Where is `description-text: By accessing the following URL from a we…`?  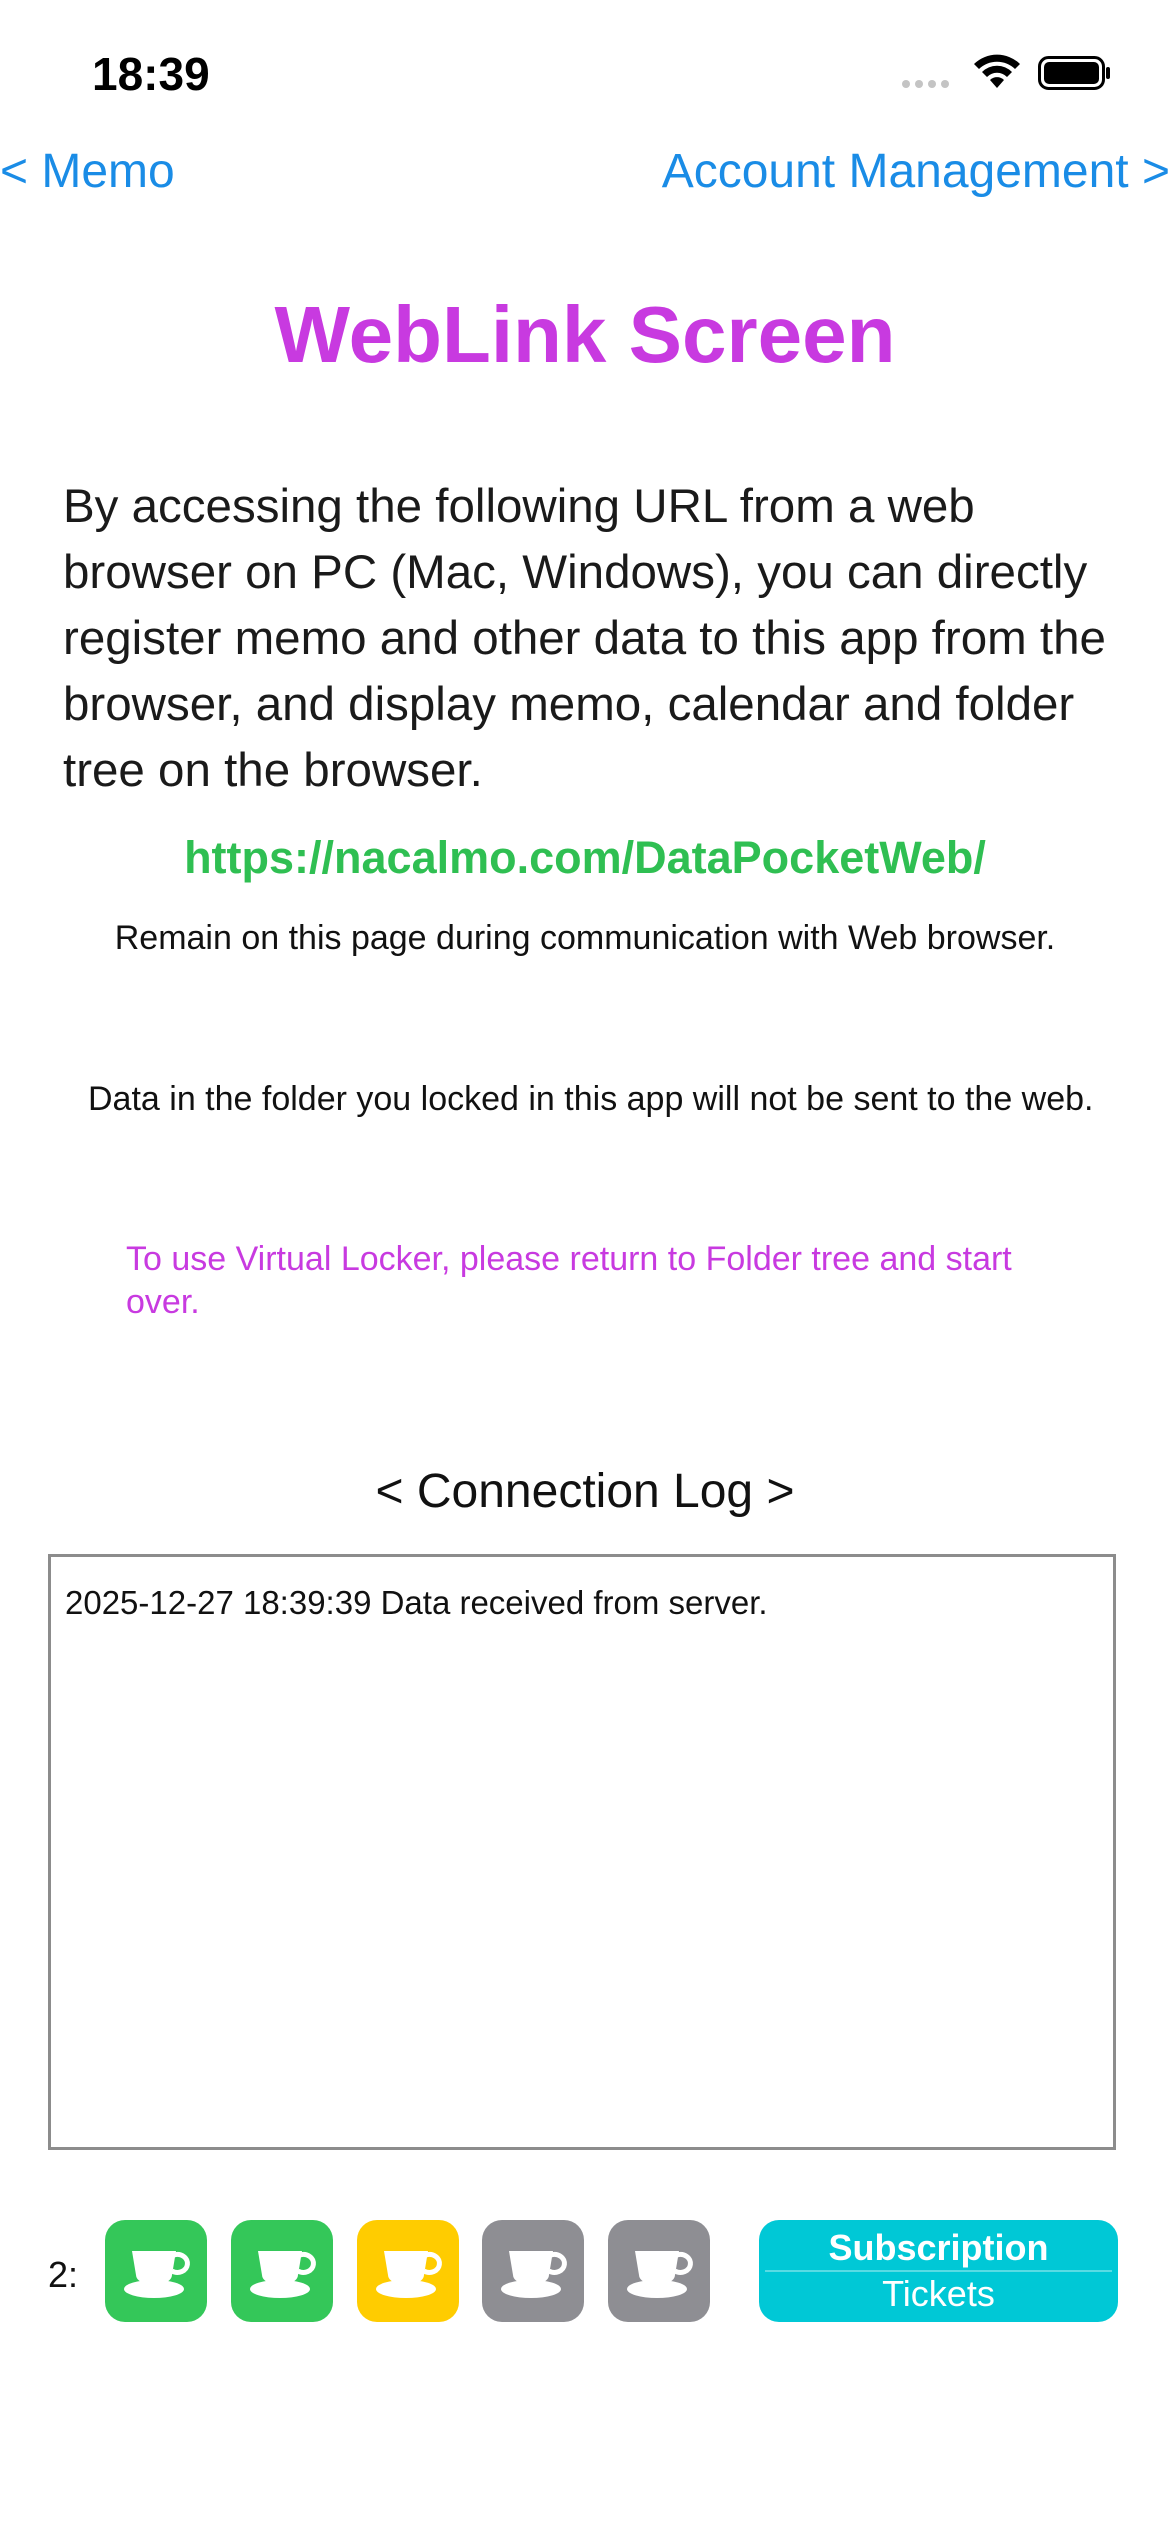
description-text: By accessing the following URL from a we… is located at coordinates (584, 638).